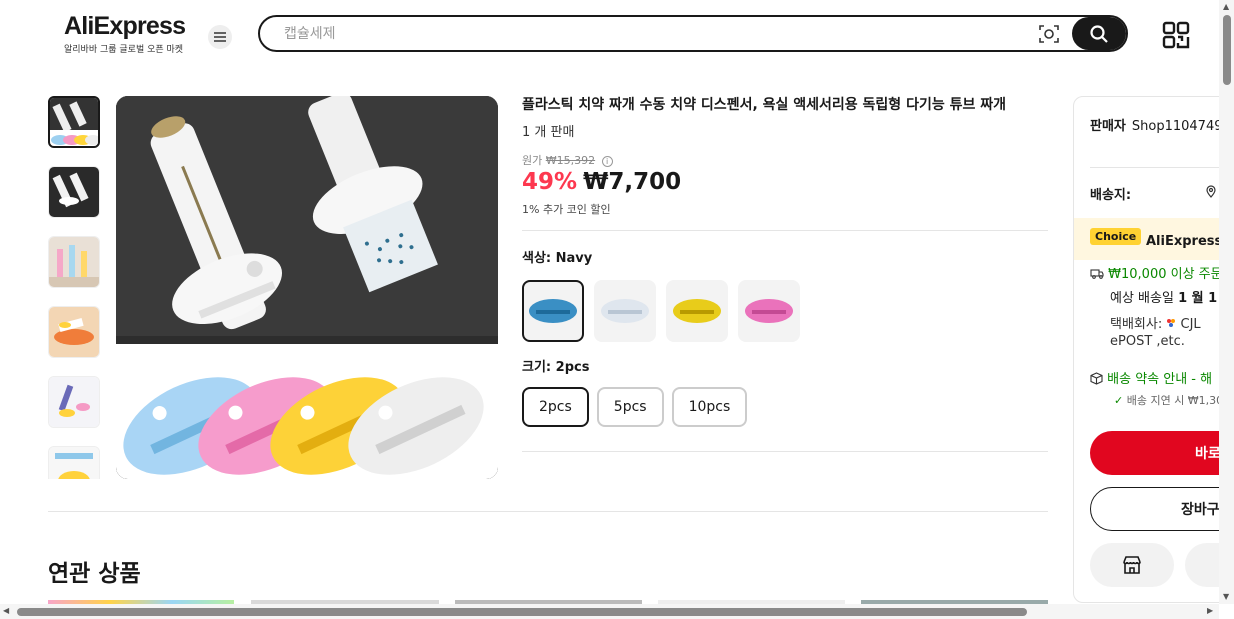 The height and width of the screenshot is (619, 1234). What do you see at coordinates (1226, 596) in the screenshot?
I see `scroll-down-icon: ▼` at bounding box center [1226, 596].